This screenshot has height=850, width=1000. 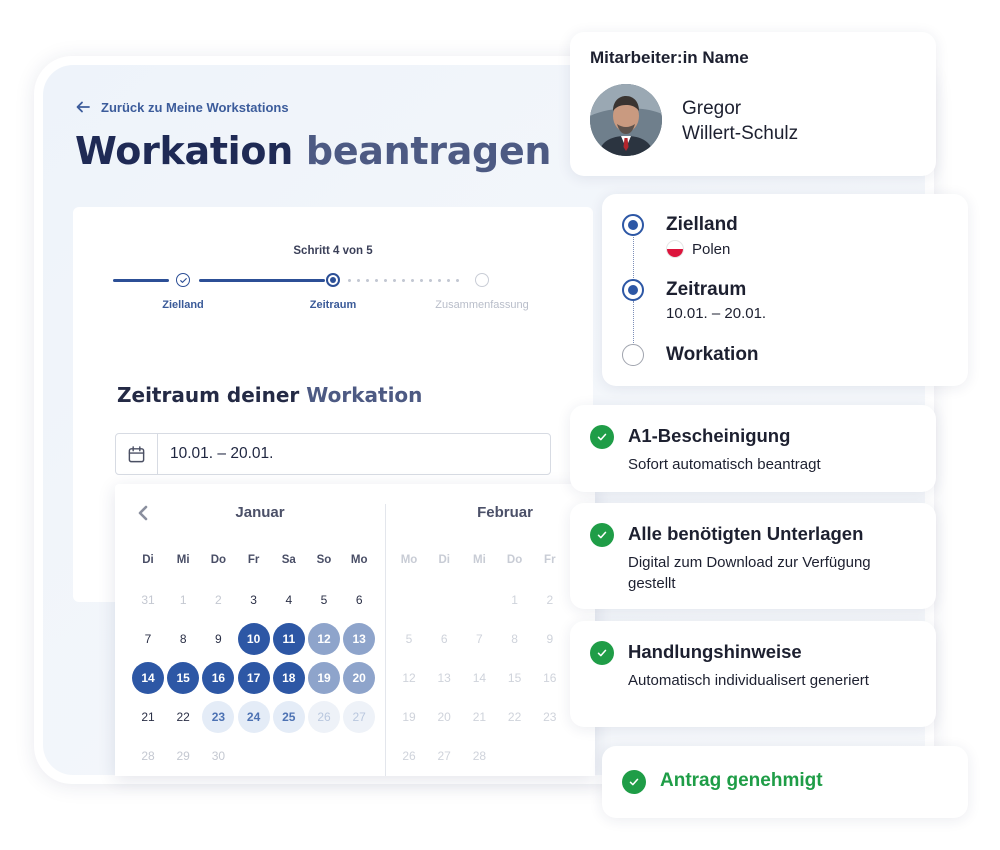 I want to click on feb-day-14: 14, so click(x=479, y=678).